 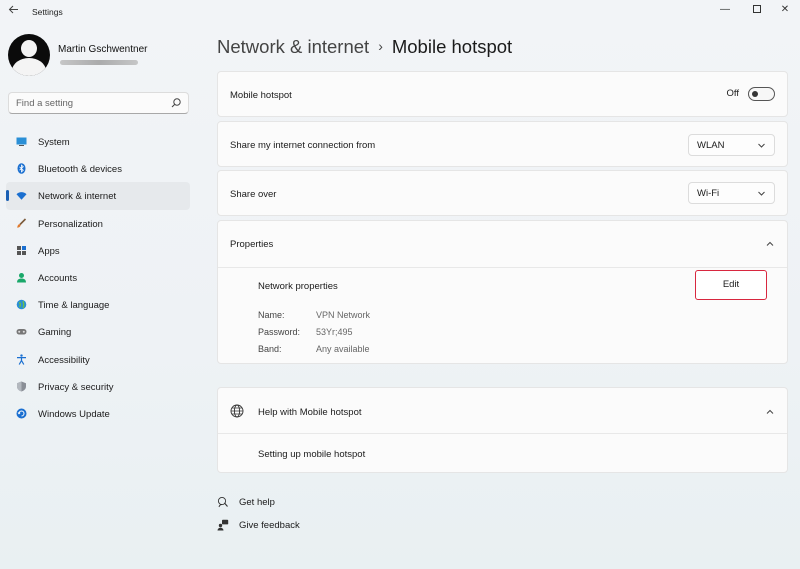 What do you see at coordinates (708, 193) in the screenshot?
I see `share-over-value: Wi-Fi` at bounding box center [708, 193].